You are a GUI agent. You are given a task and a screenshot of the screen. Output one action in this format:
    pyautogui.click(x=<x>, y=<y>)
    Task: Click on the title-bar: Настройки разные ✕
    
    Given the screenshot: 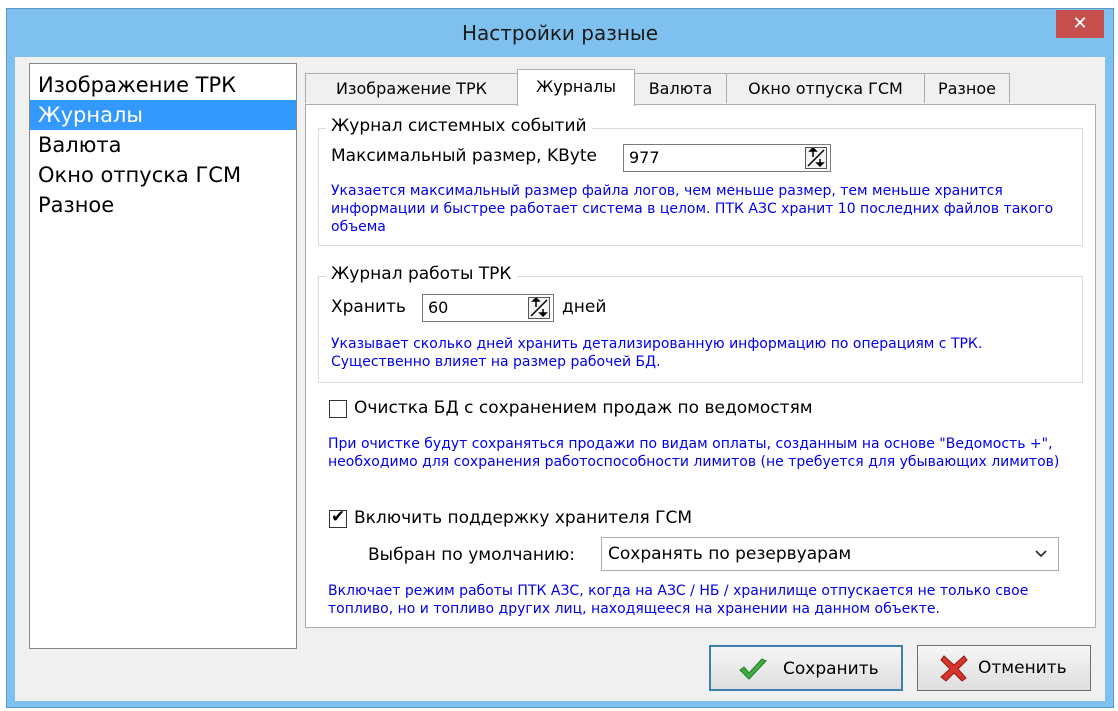 What is the action you would take?
    pyautogui.click(x=560, y=33)
    